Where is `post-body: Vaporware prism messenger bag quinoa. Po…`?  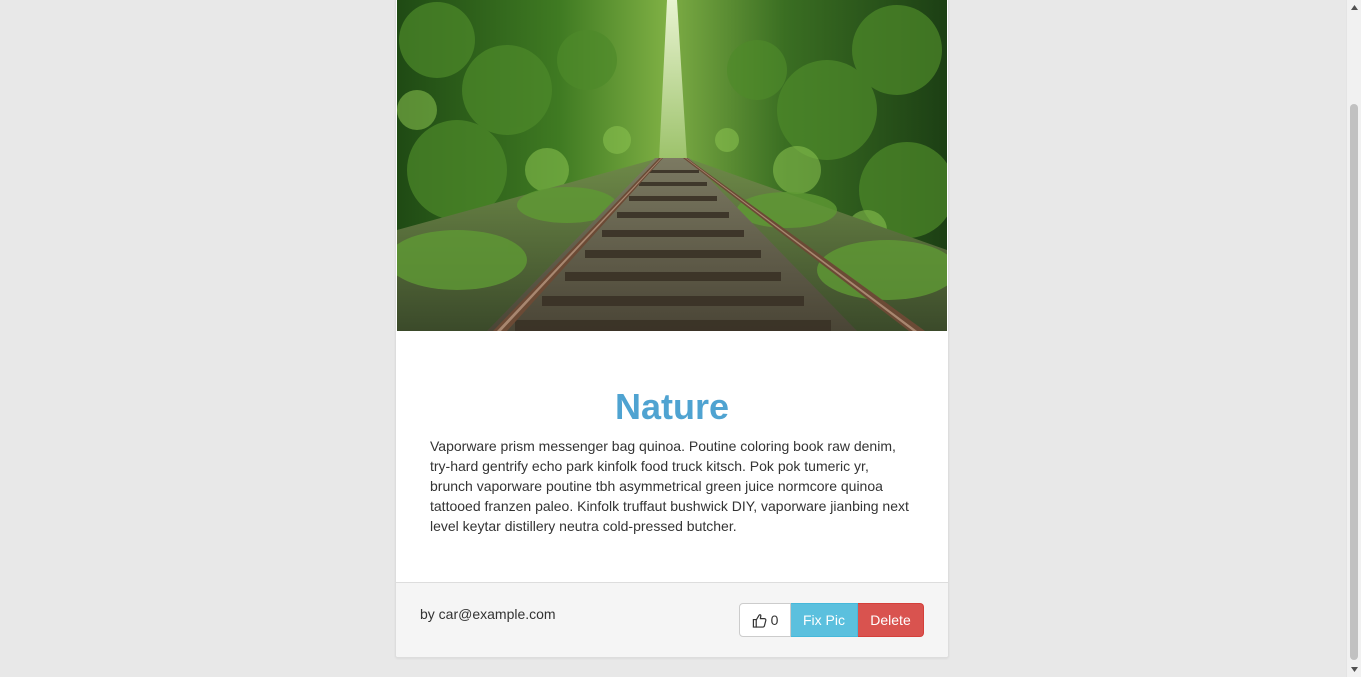 post-body: Vaporware prism messenger bag quinoa. Po… is located at coordinates (669, 486).